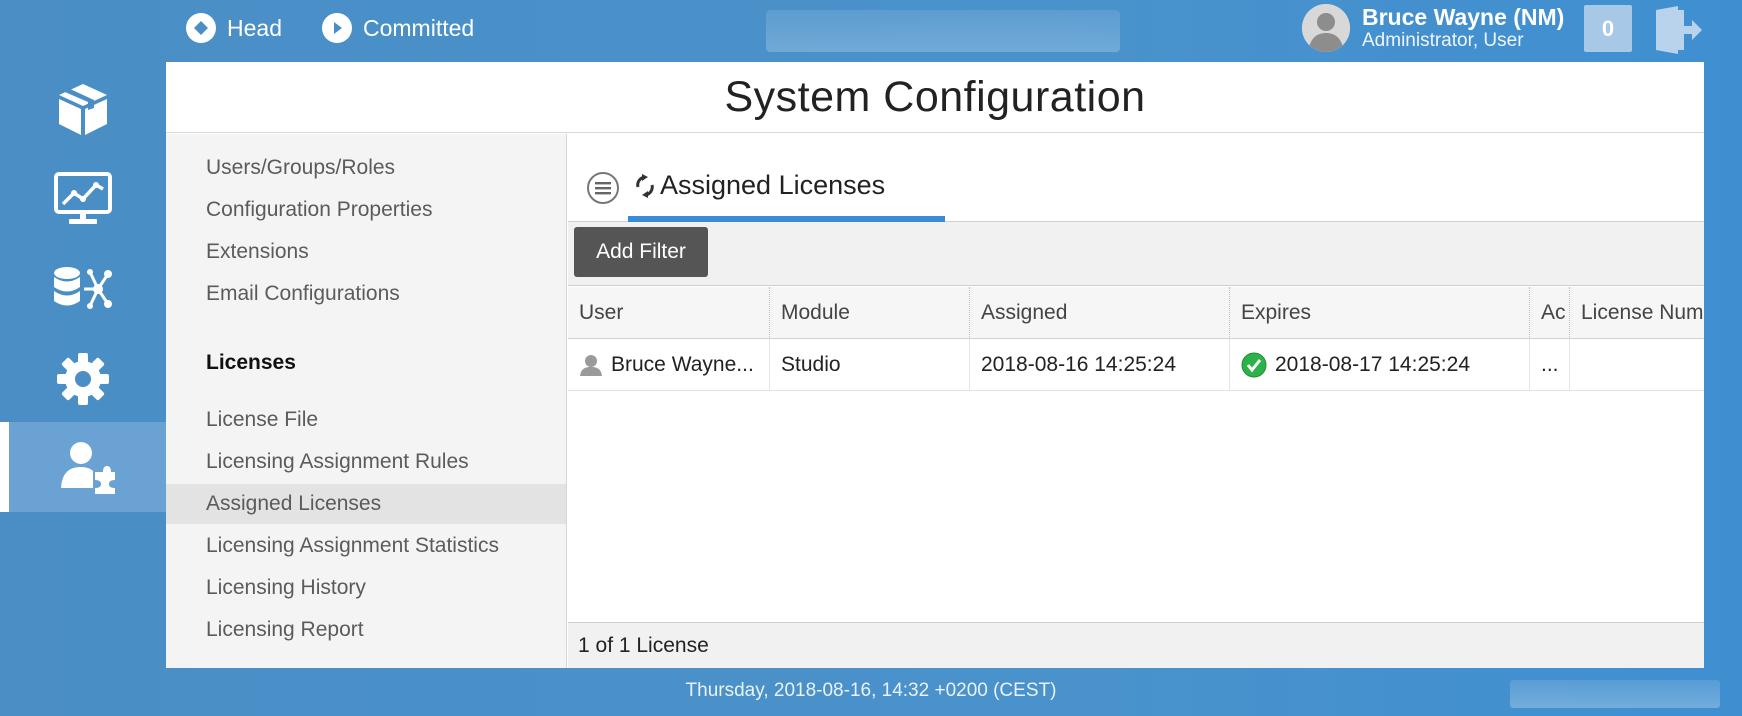 Image resolution: width=1742 pixels, height=716 pixels. Describe the element at coordinates (1372, 364) in the screenshot. I see `cell-expires-text: 2018-08-17 14:25:24` at that location.